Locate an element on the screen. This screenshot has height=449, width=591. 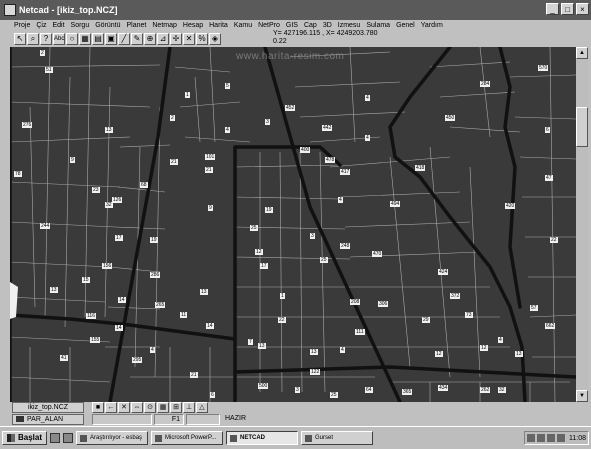
parcel-label: 41 is located at coordinates (64, 358).